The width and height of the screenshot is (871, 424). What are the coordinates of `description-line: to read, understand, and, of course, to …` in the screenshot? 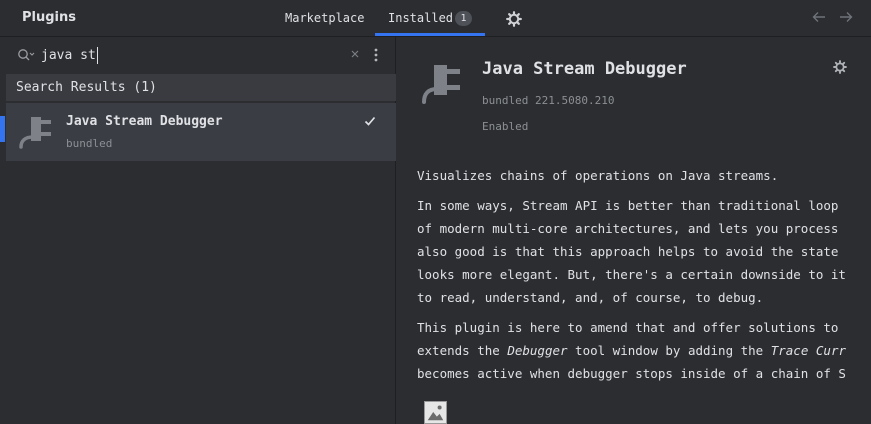 It's located at (590, 297).